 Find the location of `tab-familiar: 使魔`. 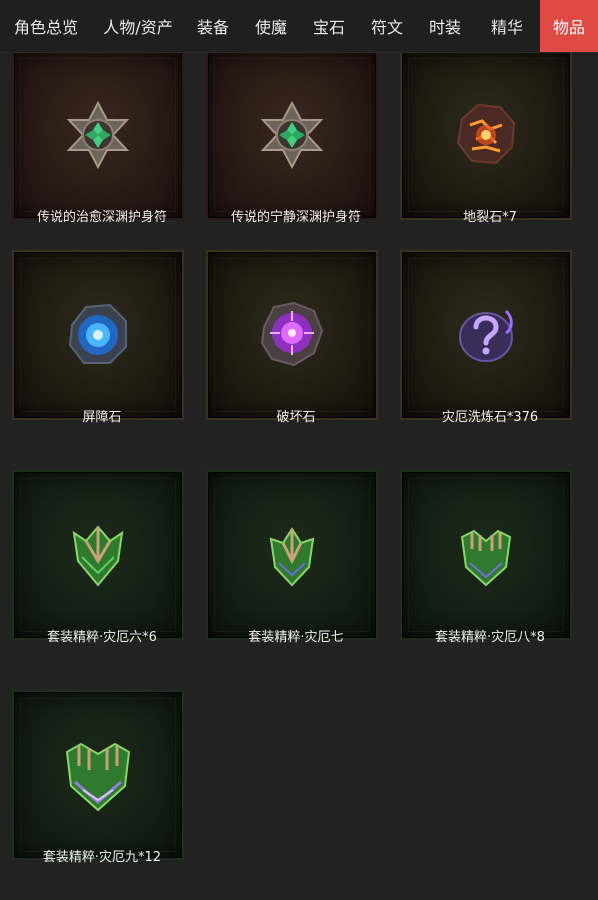

tab-familiar: 使魔 is located at coordinates (271, 26).